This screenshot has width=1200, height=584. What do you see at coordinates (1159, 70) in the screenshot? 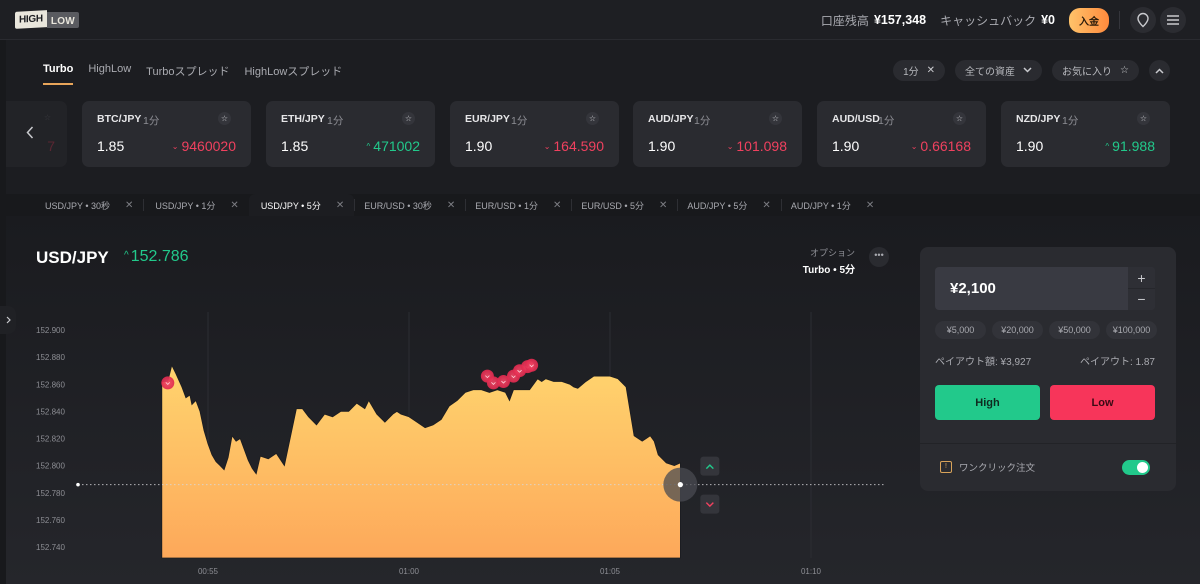
I see `collapse-button` at bounding box center [1159, 70].